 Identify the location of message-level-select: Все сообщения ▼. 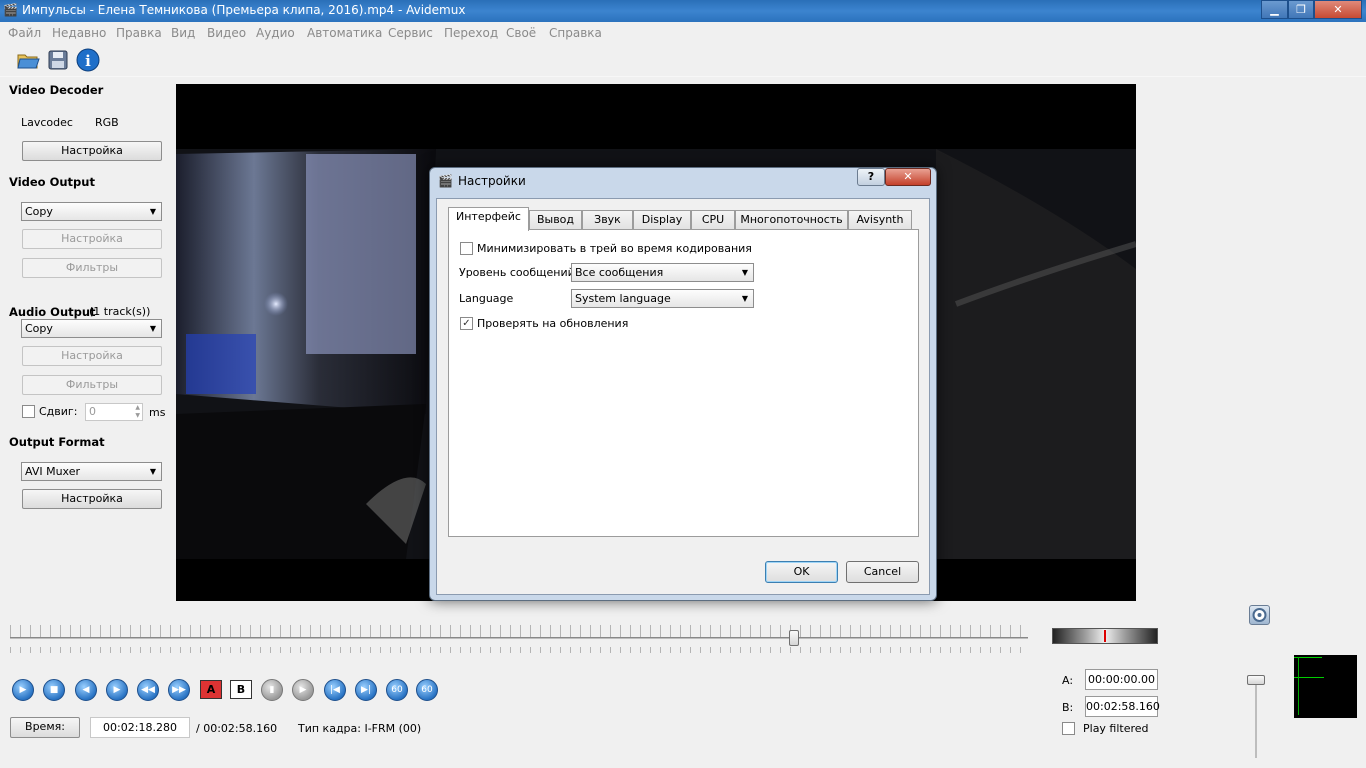
(662, 272).